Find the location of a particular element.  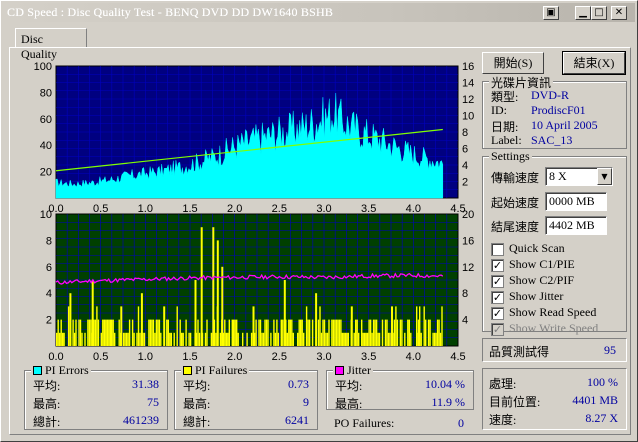

show-c2-label: Show C2/PIF is located at coordinates (542, 280).